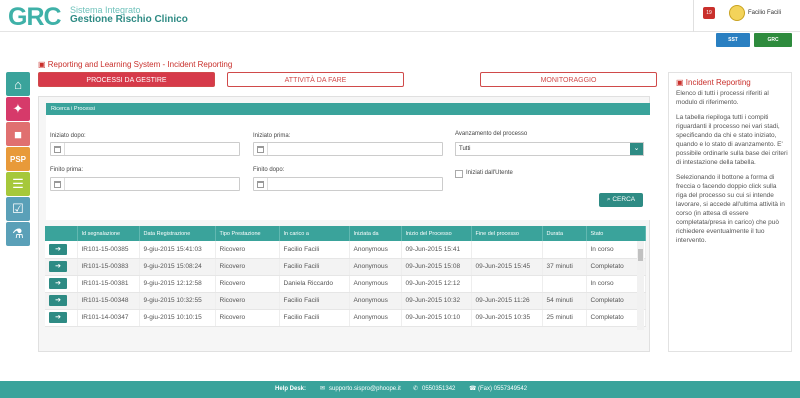 Image resolution: width=800 pixels, height=398 pixels. I want to click on progress-label: Avanzamento del processo, so click(491, 134).